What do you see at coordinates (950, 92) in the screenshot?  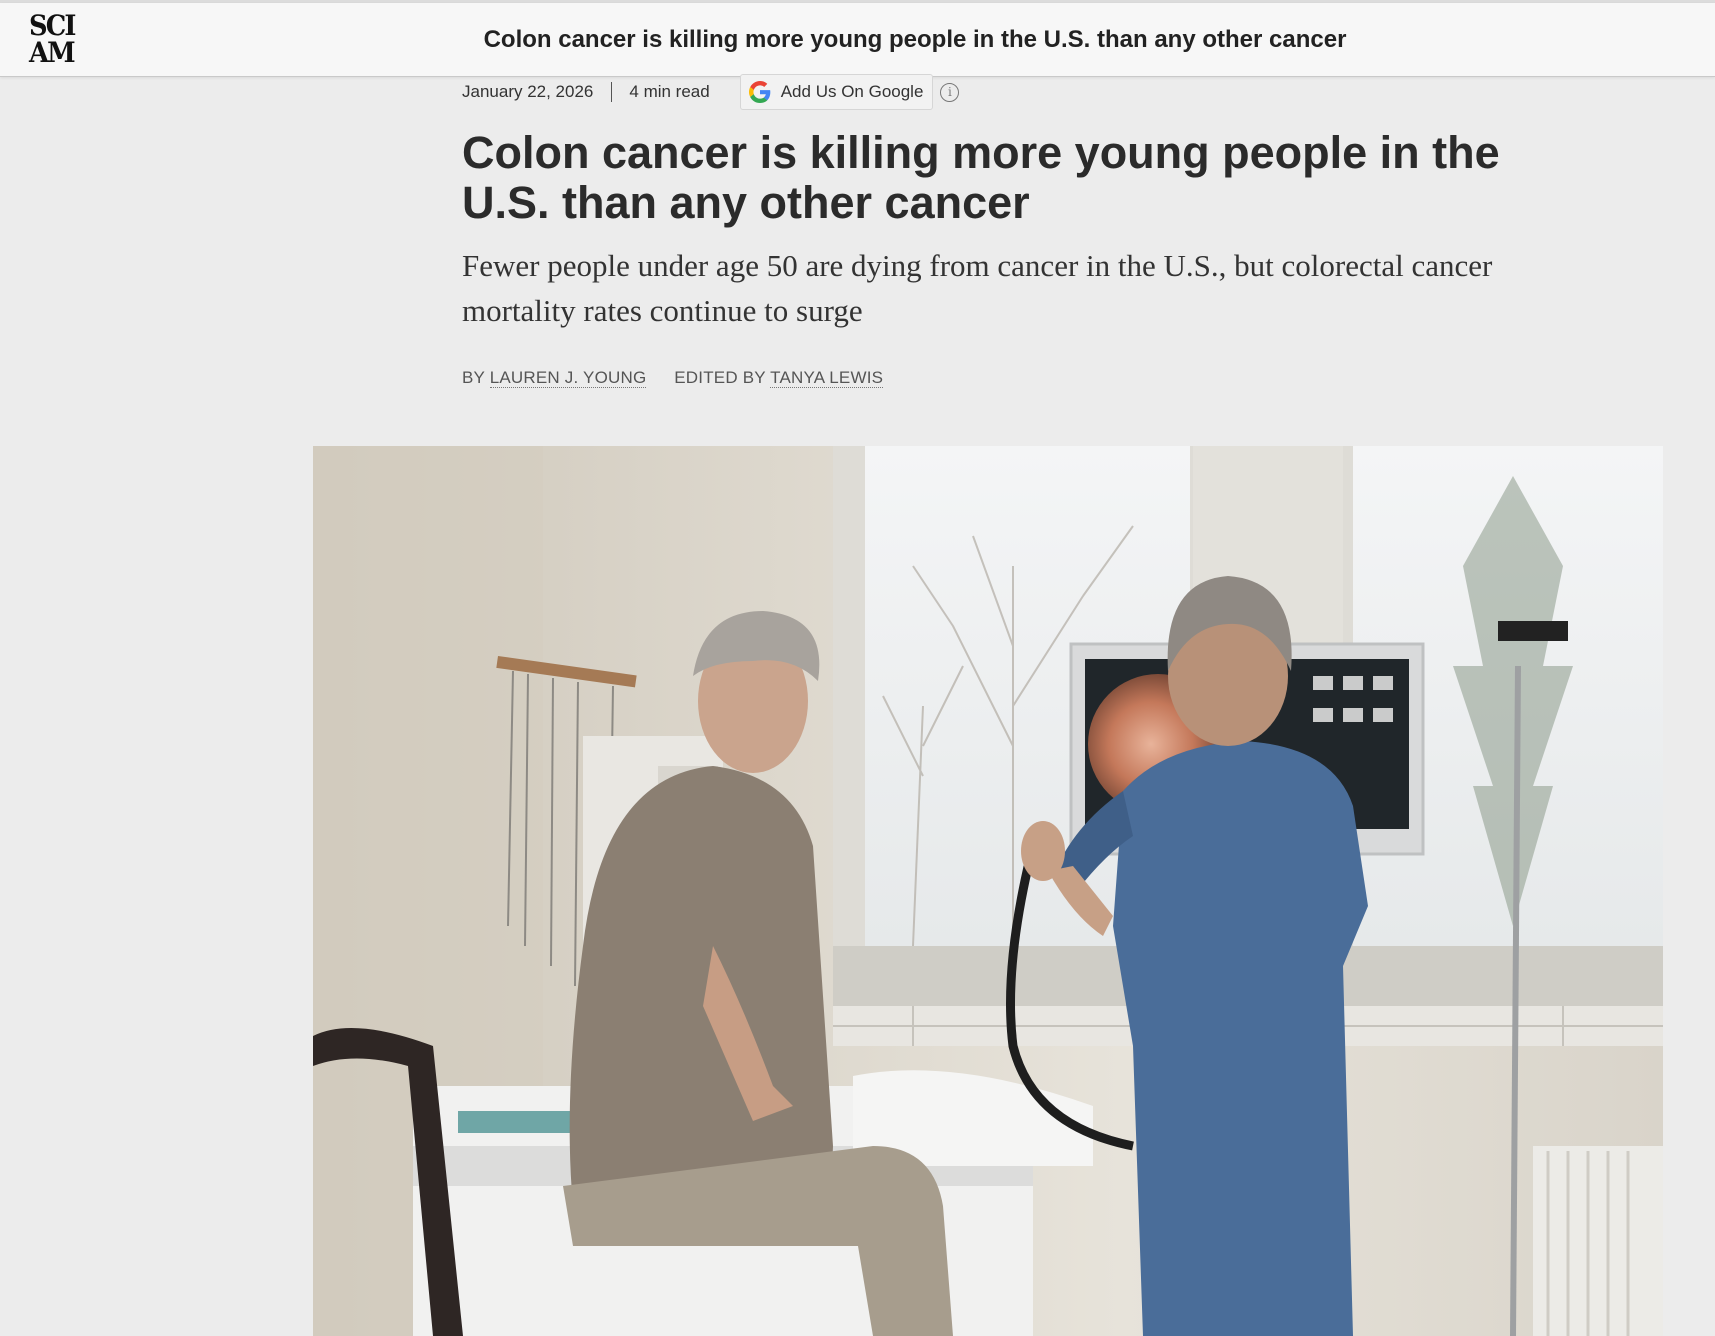 I see `info-circle-icon: i` at bounding box center [950, 92].